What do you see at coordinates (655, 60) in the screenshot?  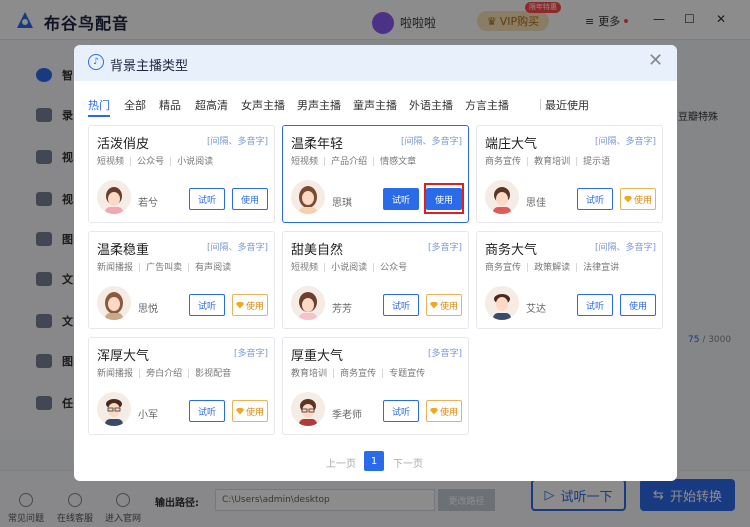 I see `dialog-close-button: ✕` at bounding box center [655, 60].